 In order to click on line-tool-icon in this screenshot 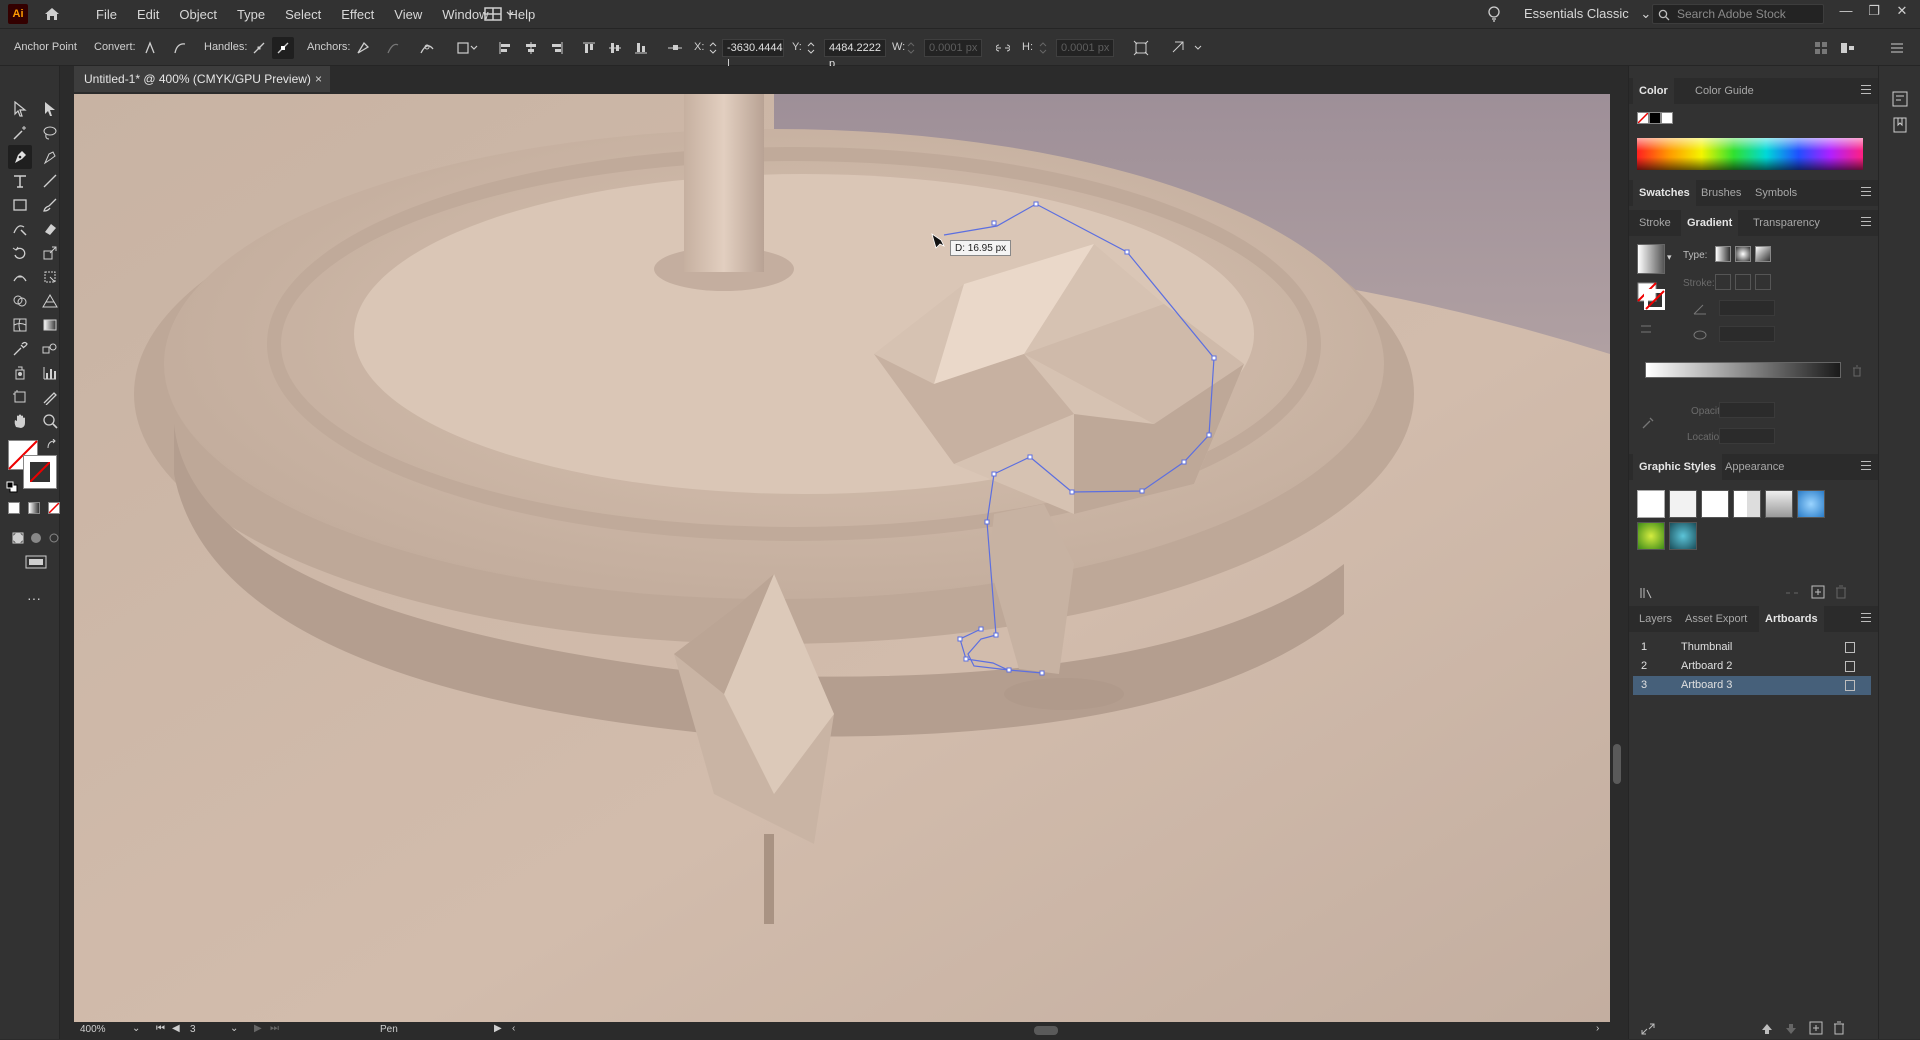, I will do `click(50, 181)`.